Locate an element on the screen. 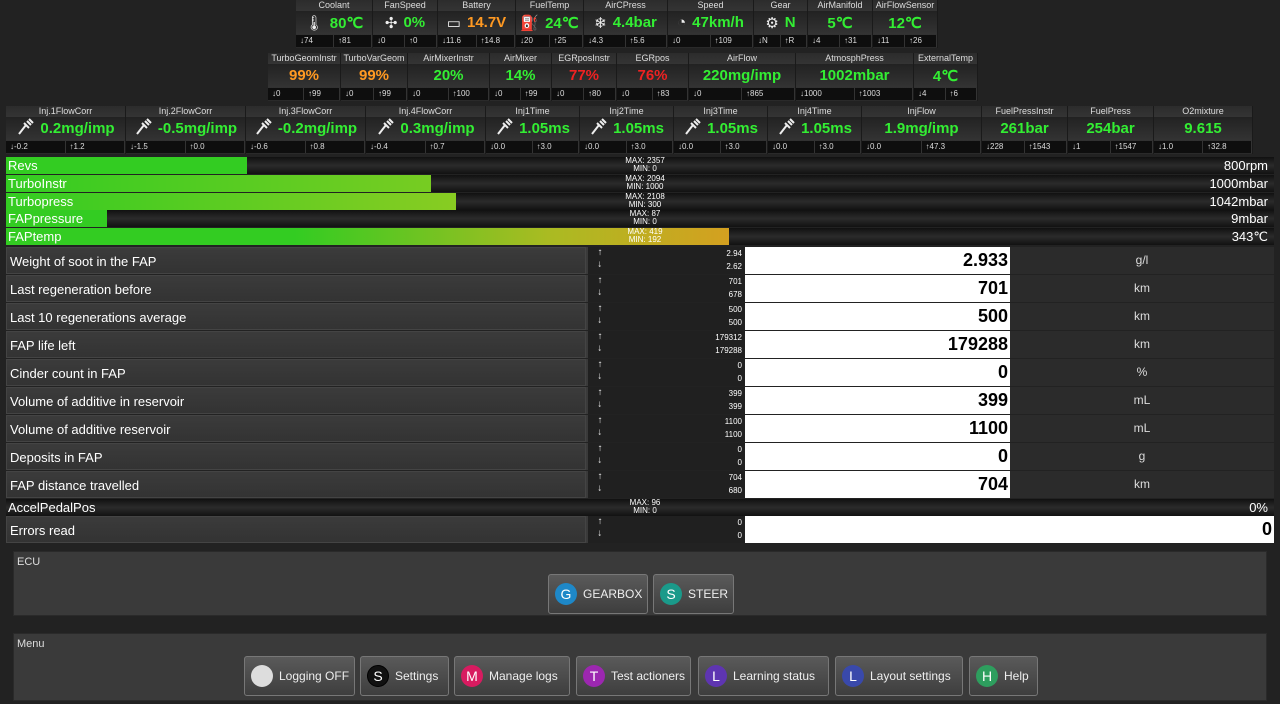 The width and height of the screenshot is (1280, 704). gauge-row1-4: AirCPress ❄ 4.4bar ↓4.3 ↑5.6 is located at coordinates (626, 24).